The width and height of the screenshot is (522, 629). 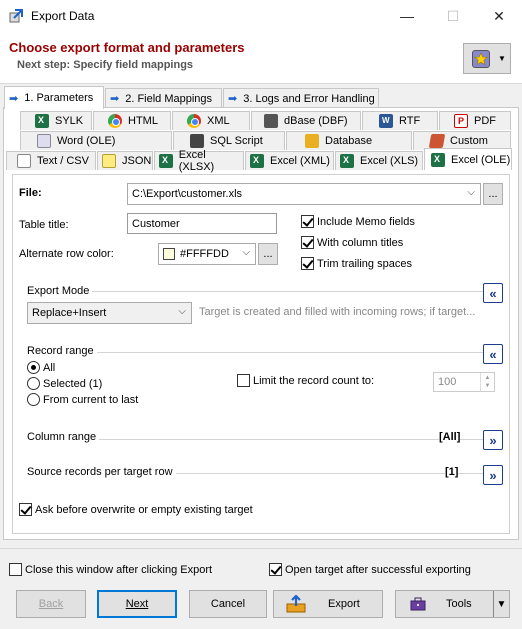 I want to click on next-button-label: Next, so click(x=137, y=604).